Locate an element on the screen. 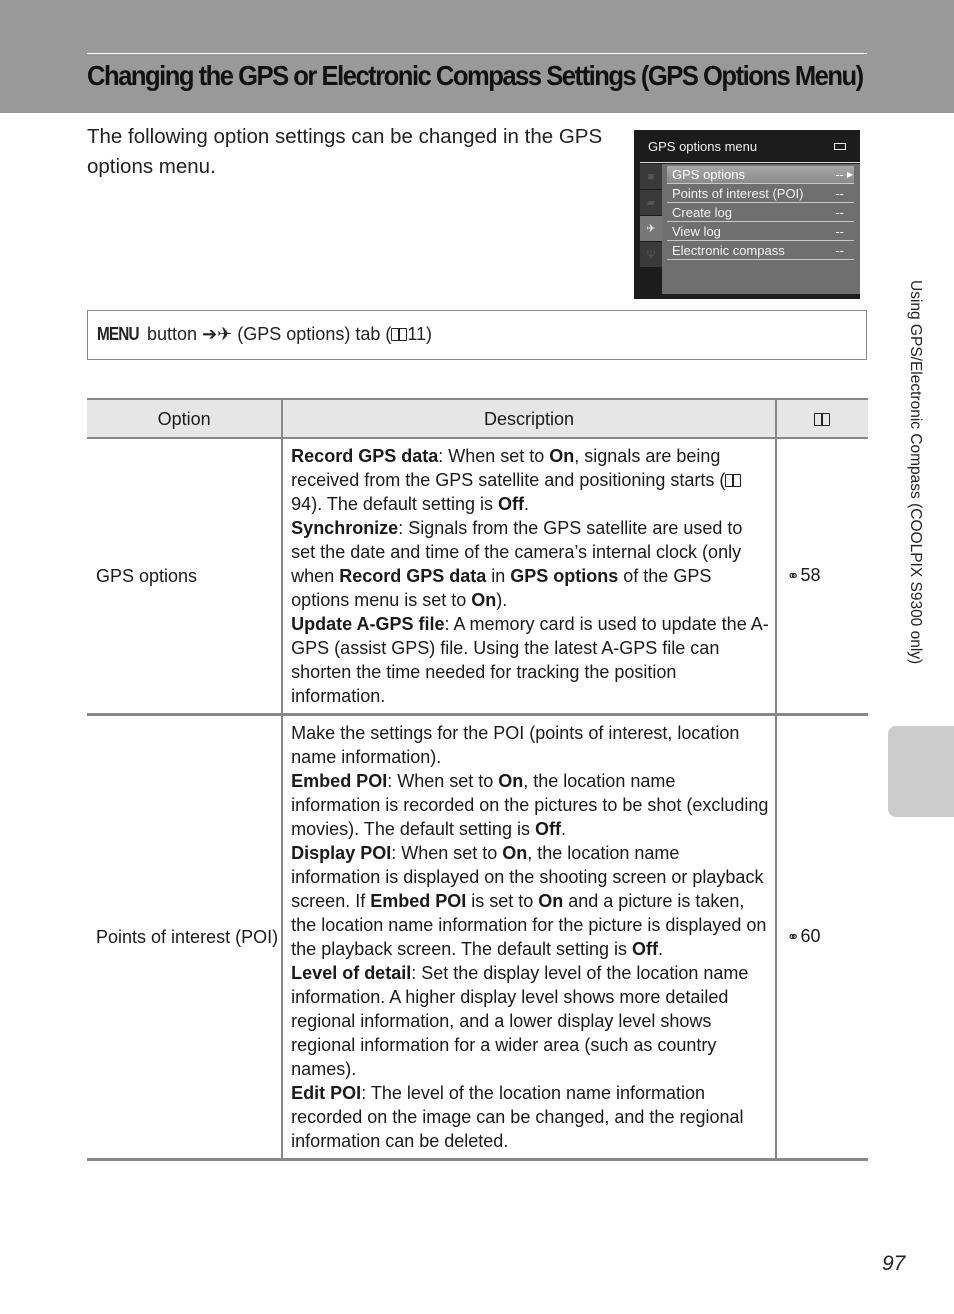 This screenshot has height=1314, width=954. bold-term: GPS options is located at coordinates (564, 576).